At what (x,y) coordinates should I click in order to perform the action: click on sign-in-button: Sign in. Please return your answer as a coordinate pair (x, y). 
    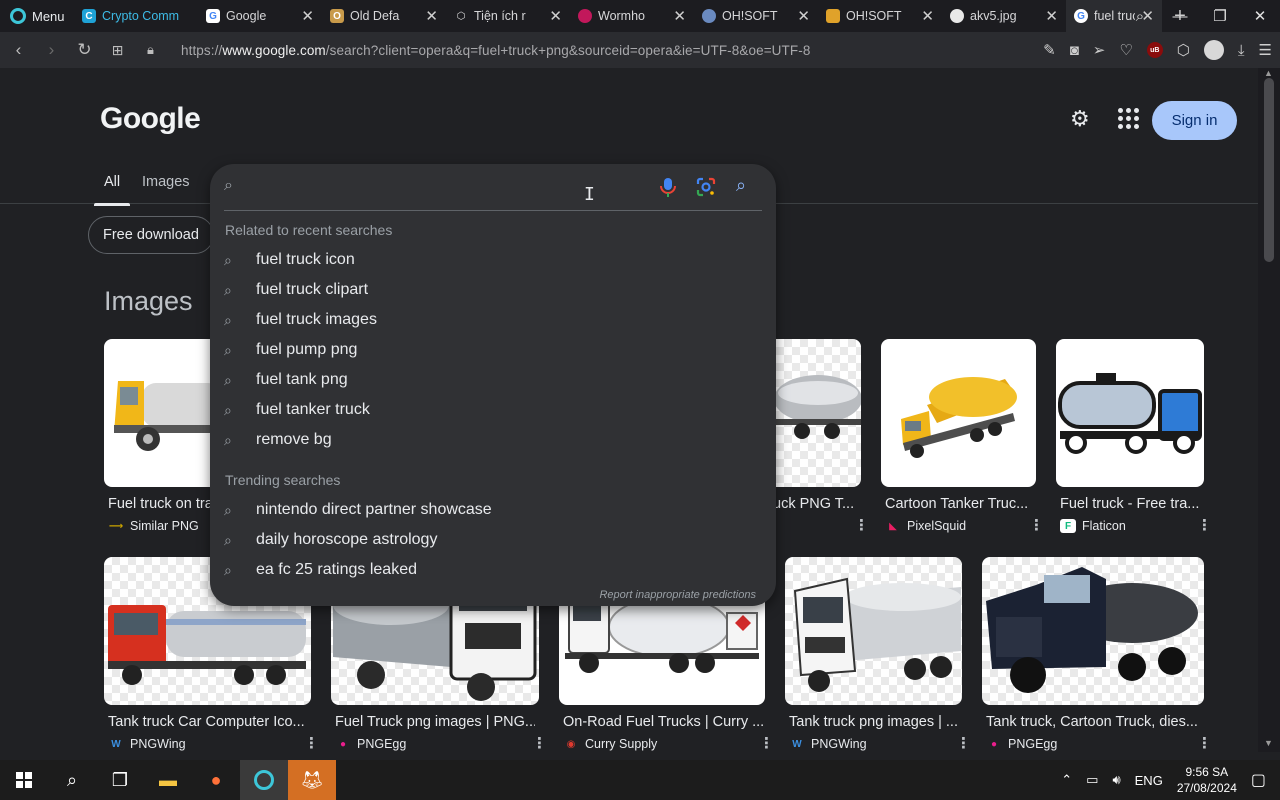
    Looking at the image, I should click on (1194, 120).